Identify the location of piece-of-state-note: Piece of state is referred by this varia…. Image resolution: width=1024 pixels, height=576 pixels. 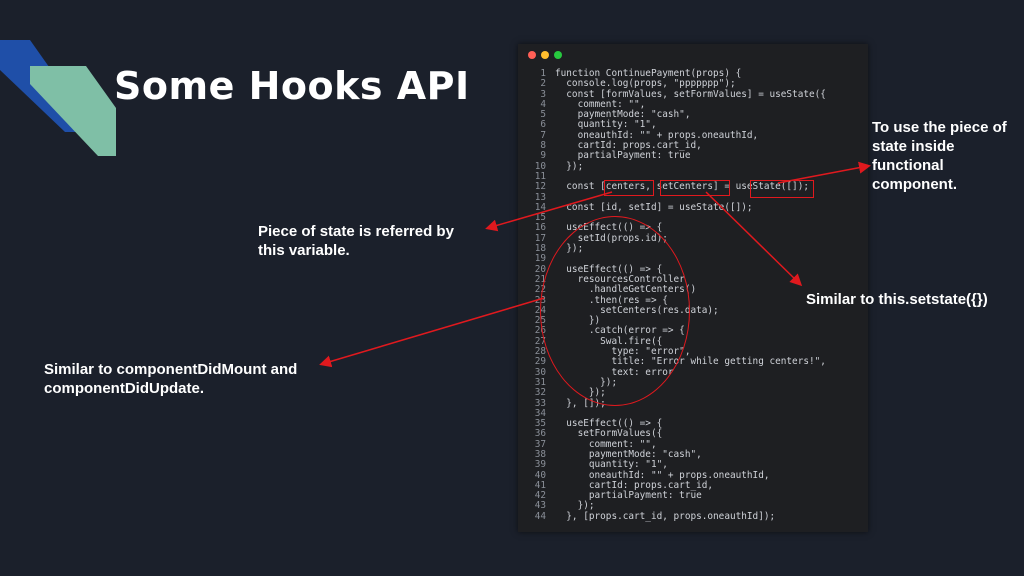
(356, 241).